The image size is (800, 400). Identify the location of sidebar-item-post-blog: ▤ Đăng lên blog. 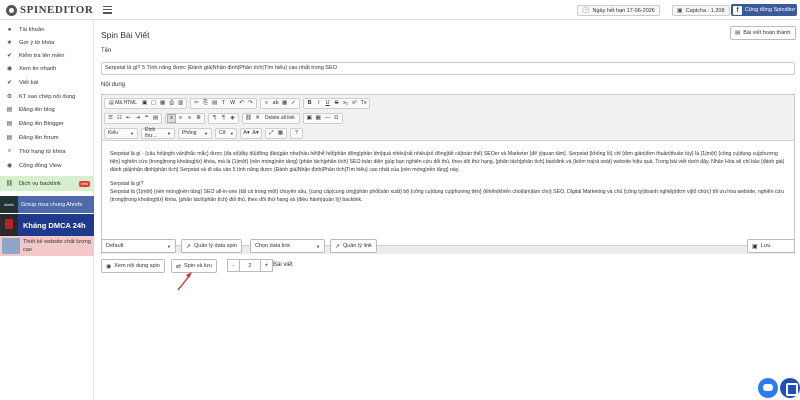
(47, 109).